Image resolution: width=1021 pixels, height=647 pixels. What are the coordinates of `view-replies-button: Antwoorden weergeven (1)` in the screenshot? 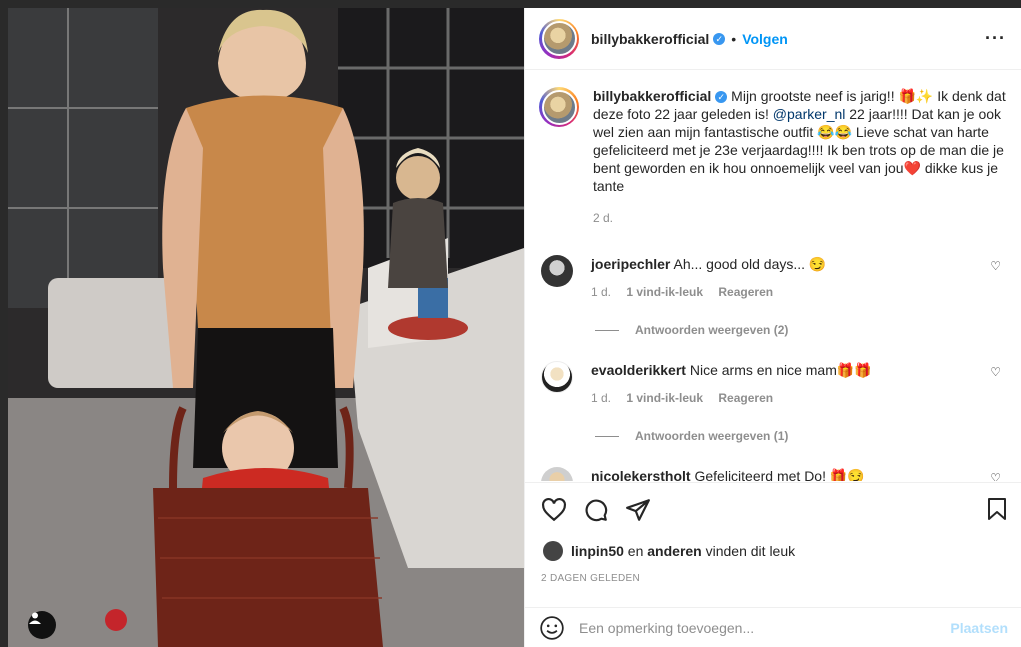 It's located at (691, 436).